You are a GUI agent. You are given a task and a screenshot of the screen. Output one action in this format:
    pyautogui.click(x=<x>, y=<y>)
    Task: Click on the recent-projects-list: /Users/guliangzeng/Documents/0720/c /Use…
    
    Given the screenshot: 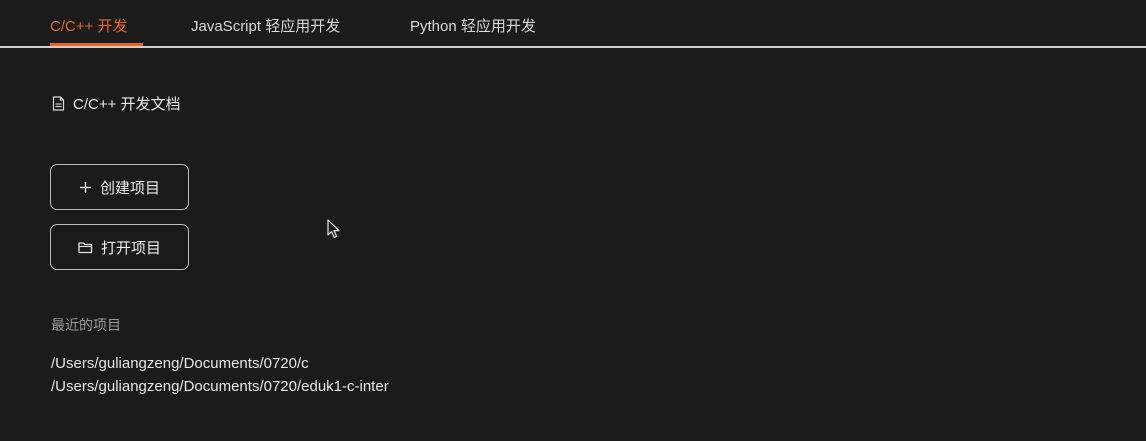 What is the action you would take?
    pyautogui.click(x=220, y=375)
    